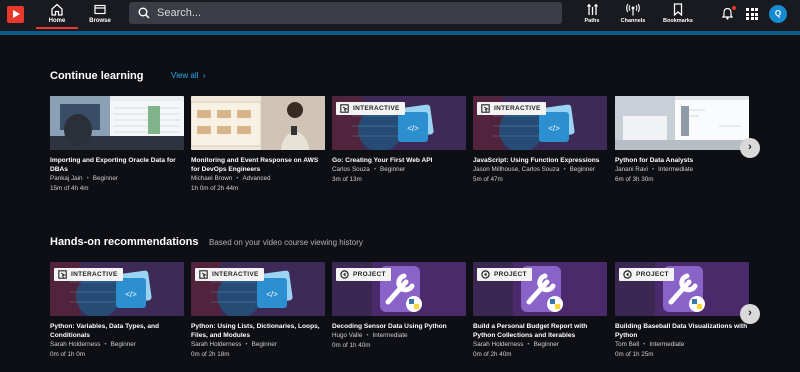  I want to click on course-title: JavaScript: Using Function Expressions, so click(540, 160).